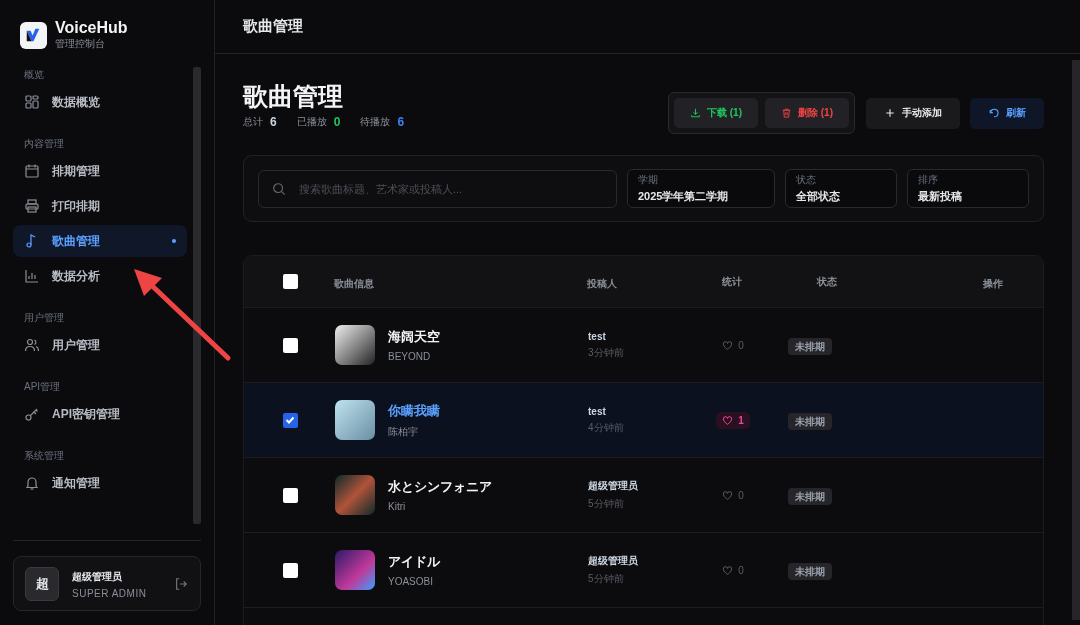 The width and height of the screenshot is (1080, 625). What do you see at coordinates (100, 483) in the screenshot?
I see `sidebar-item: 通知管理` at bounding box center [100, 483].